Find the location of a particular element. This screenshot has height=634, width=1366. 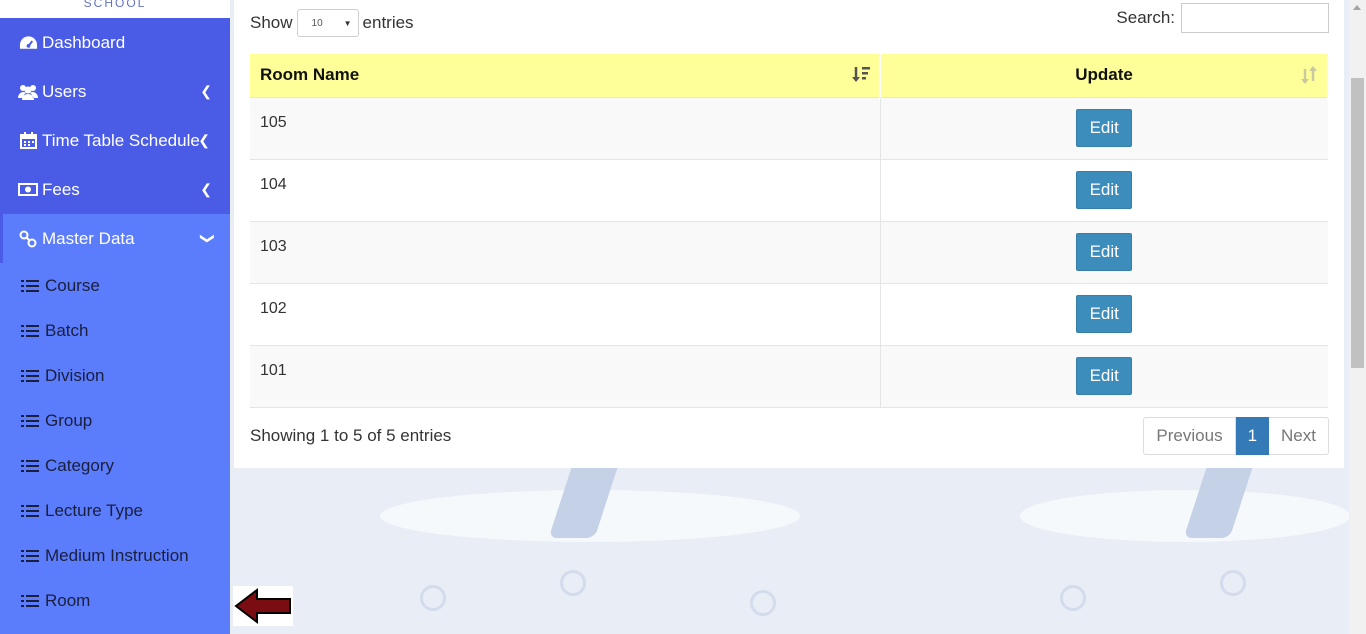

link-icon is located at coordinates (28, 239).